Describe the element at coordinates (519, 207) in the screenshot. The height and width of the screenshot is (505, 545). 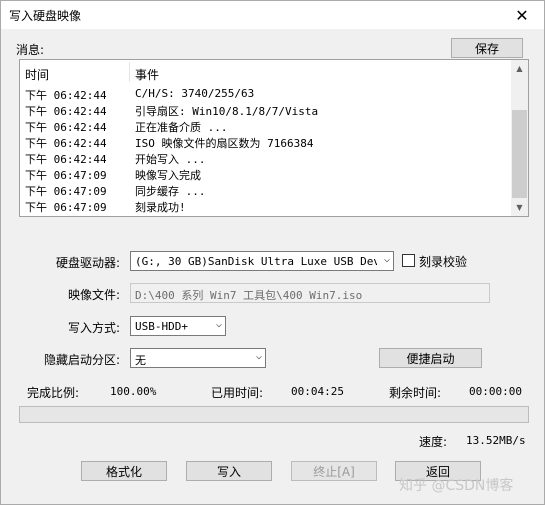
I see `scroll-down-icon: ▼` at that location.